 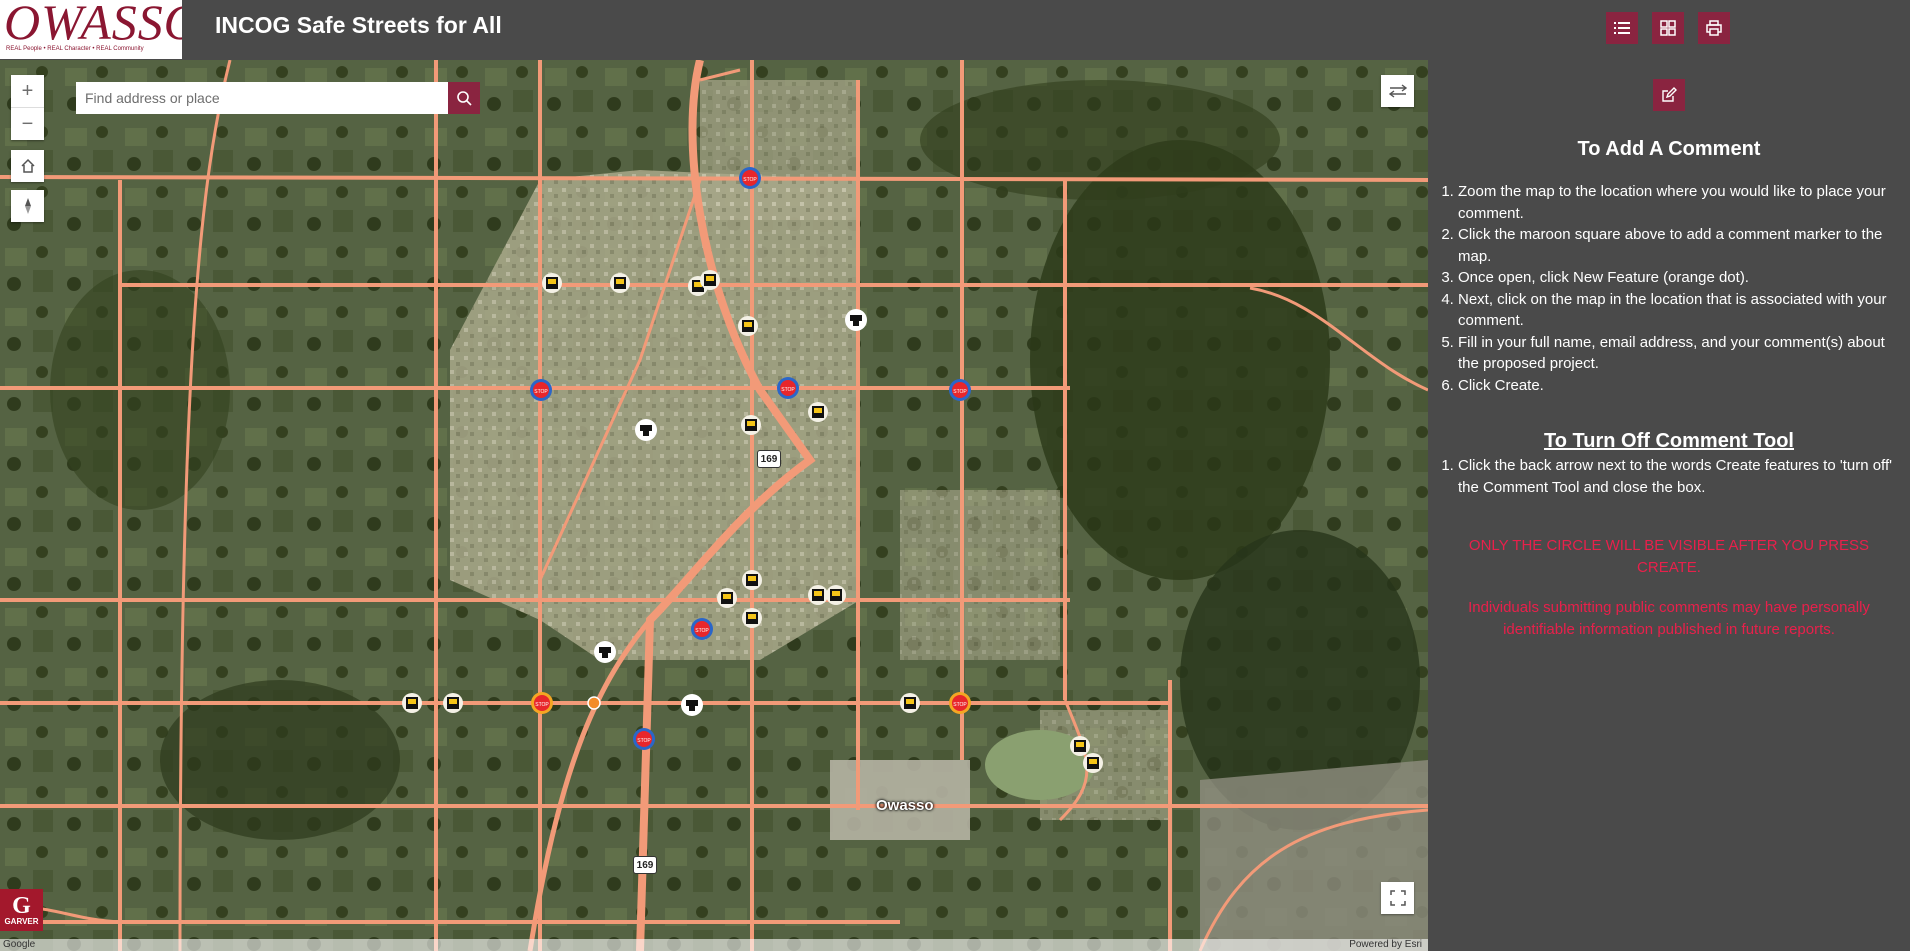 I want to click on fullscreen-icon, so click(x=1397, y=898).